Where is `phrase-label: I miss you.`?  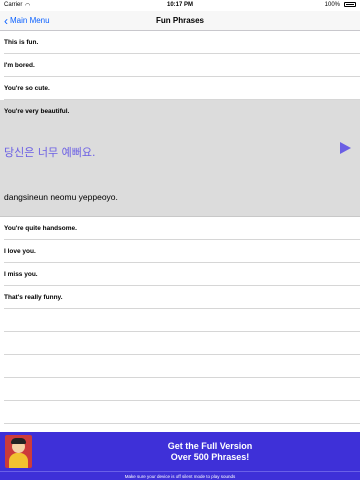 phrase-label: I miss you. is located at coordinates (21, 274).